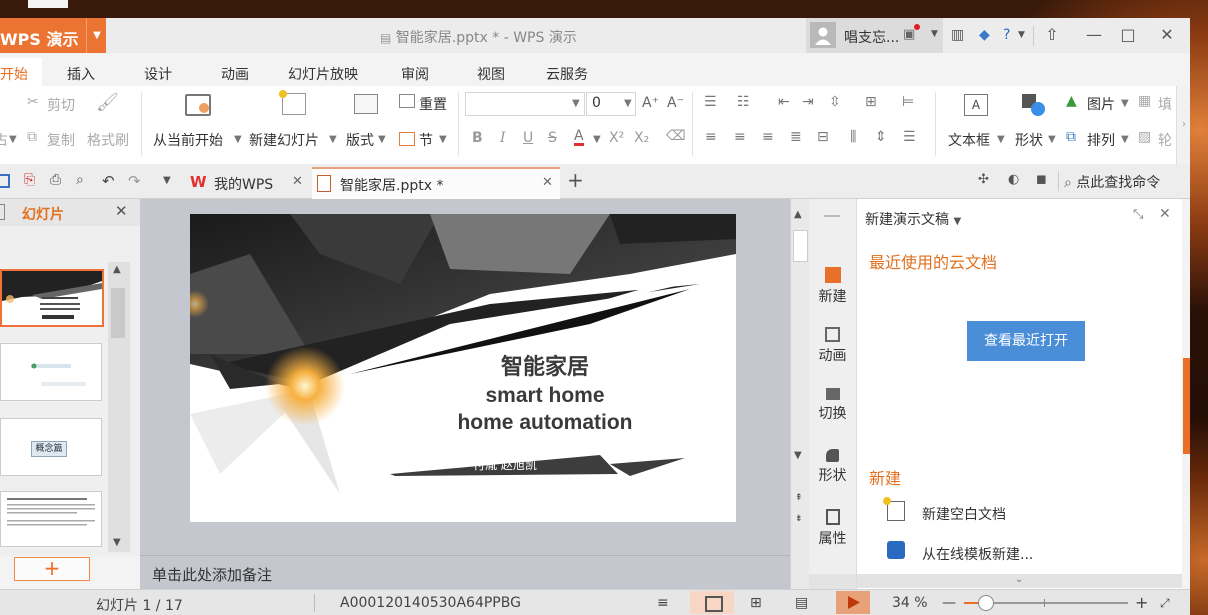 The image size is (1208, 615). Describe the element at coordinates (616, 138) in the screenshot. I see `superscript-icon: X²` at that location.